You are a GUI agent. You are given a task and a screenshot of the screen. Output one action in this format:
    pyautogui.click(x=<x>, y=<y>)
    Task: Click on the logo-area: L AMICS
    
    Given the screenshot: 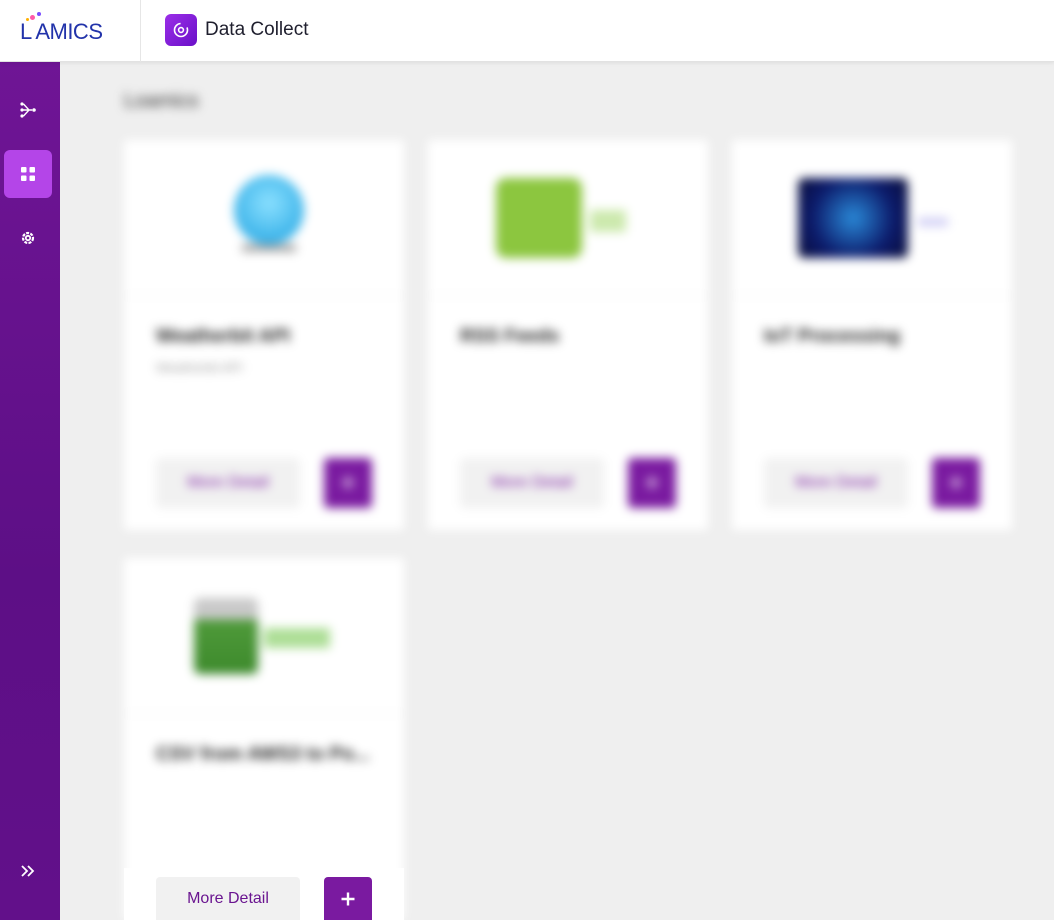 What is the action you would take?
    pyautogui.click(x=70, y=31)
    